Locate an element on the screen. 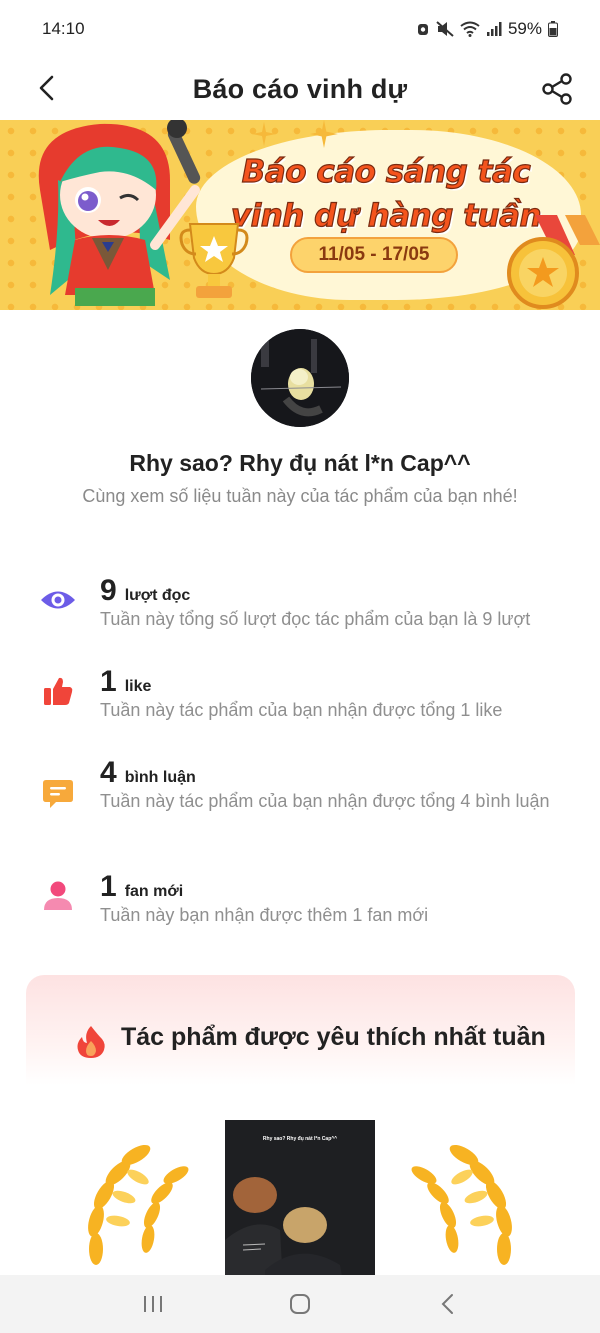 Image resolution: width=600 pixels, height=1333 pixels. back-icon is located at coordinates (447, 1304).